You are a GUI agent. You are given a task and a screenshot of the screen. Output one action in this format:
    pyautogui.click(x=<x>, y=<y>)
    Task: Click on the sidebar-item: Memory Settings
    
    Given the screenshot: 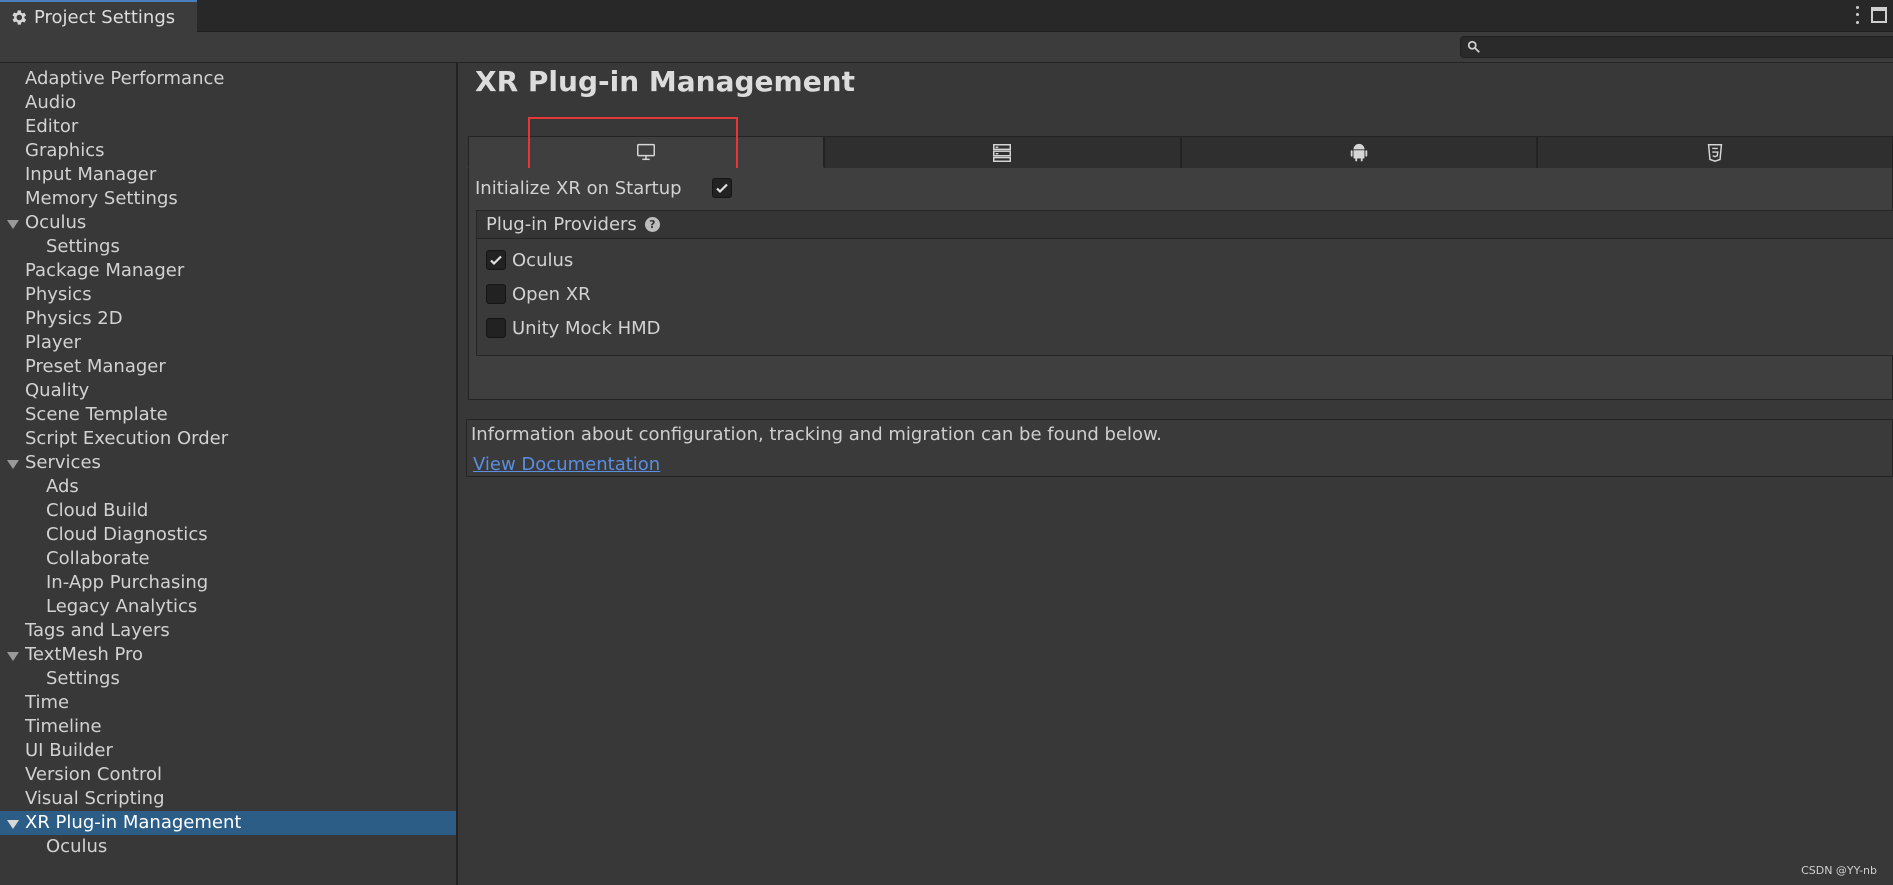 What is the action you would take?
    pyautogui.click(x=228, y=199)
    